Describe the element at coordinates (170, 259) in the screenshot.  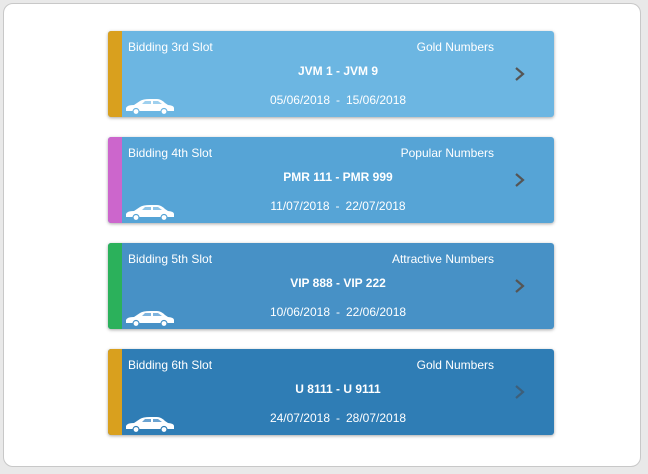
I see `slot-title: Bidding 5th Slot` at that location.